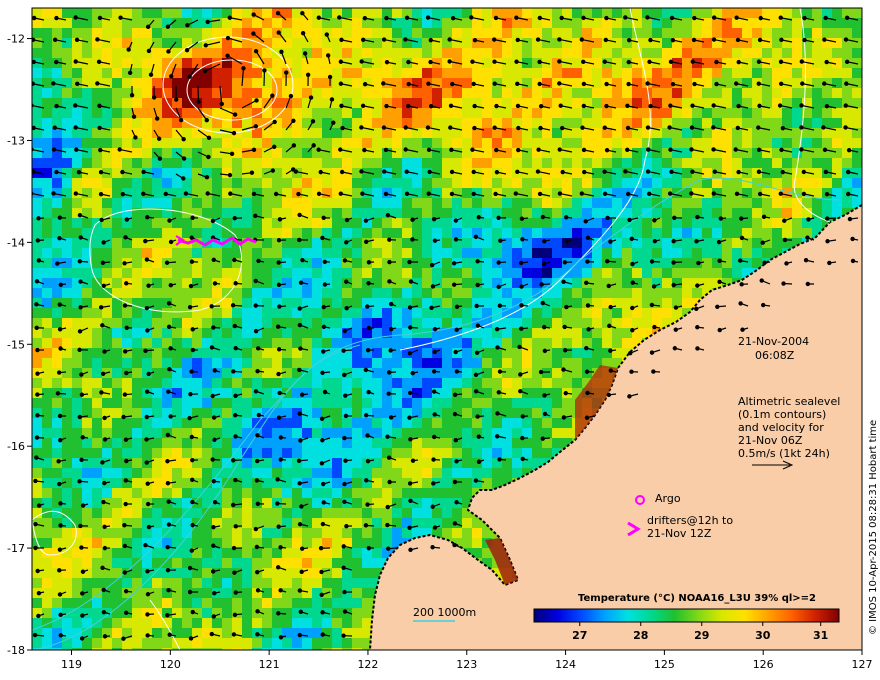 This screenshot has width=880, height=680. What do you see at coordinates (367, 664) in the screenshot?
I see `x-tick-label: 122` at bounding box center [367, 664].